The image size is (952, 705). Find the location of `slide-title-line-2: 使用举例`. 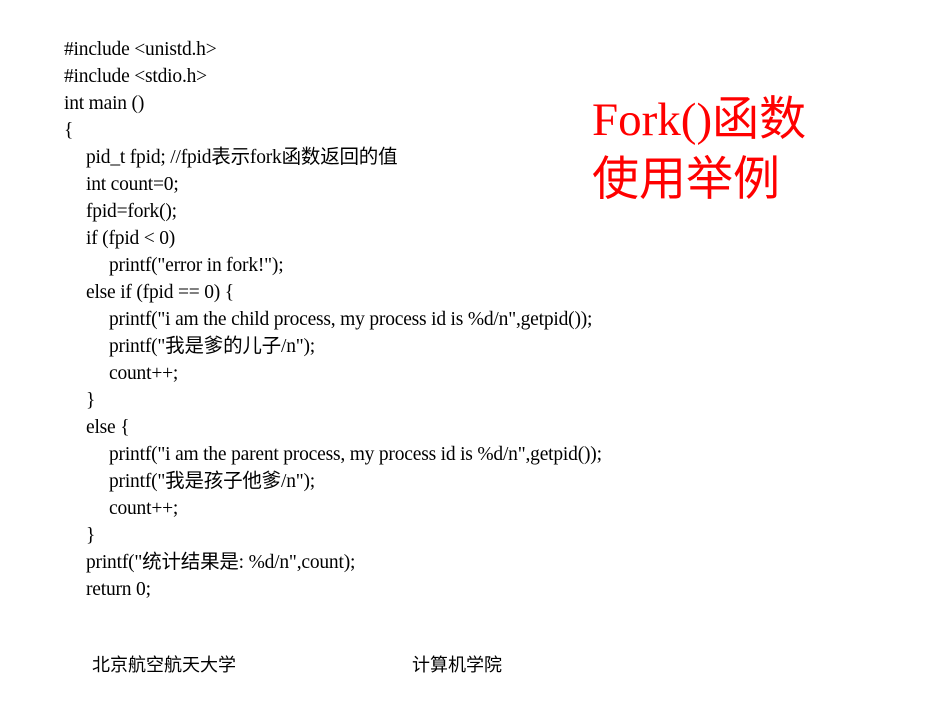

slide-title-line-2: 使用举例 is located at coordinates (686, 180).